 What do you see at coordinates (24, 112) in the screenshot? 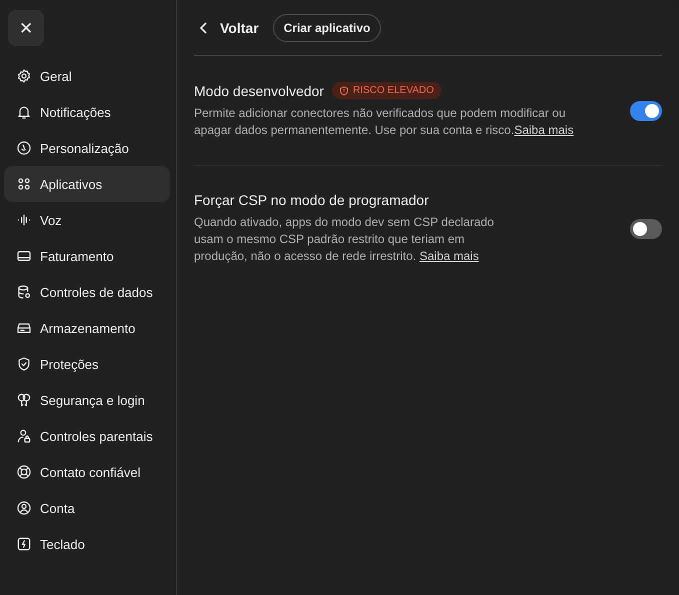
I see `bell-icon` at bounding box center [24, 112].